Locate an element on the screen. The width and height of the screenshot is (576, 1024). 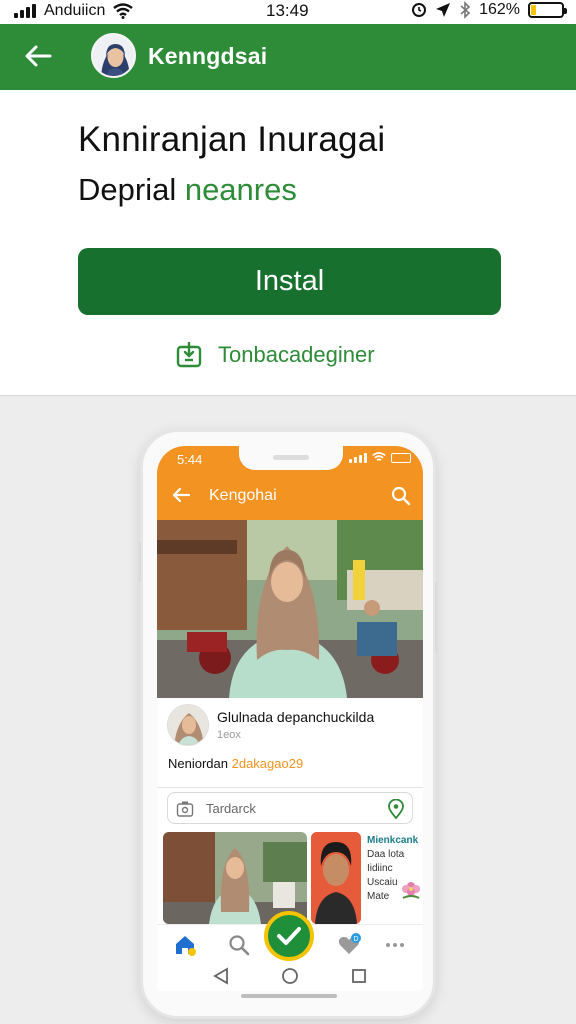
street-portrait-image is located at coordinates (290, 609).